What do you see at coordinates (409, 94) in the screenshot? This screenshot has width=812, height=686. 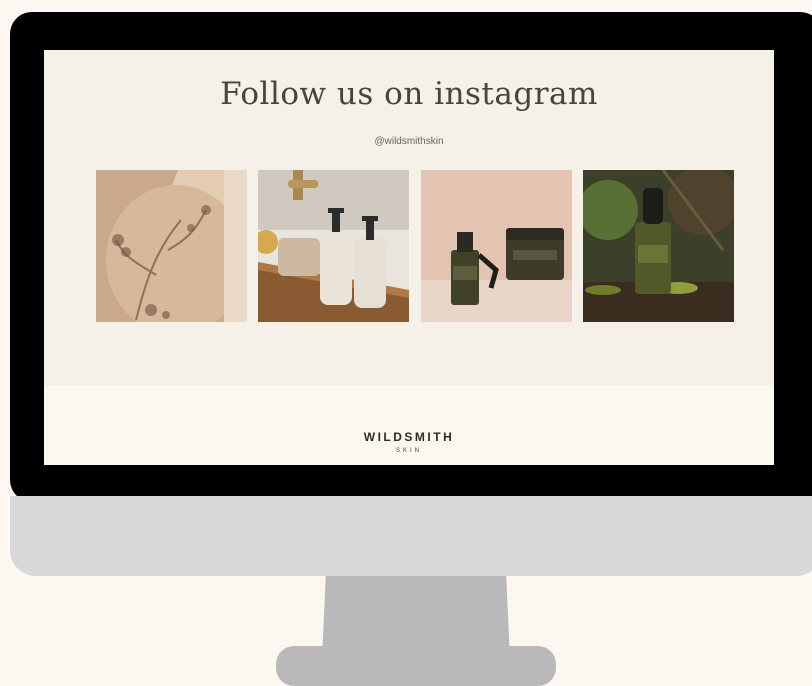 I see `instagram-heading: Follow us on instagram` at bounding box center [409, 94].